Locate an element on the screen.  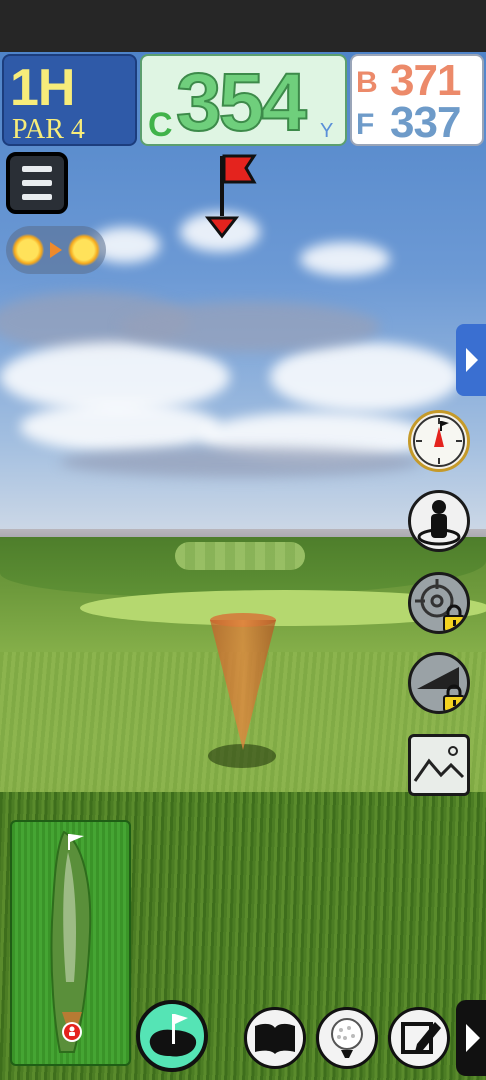
side-panel-toggle is located at coordinates (471, 360).